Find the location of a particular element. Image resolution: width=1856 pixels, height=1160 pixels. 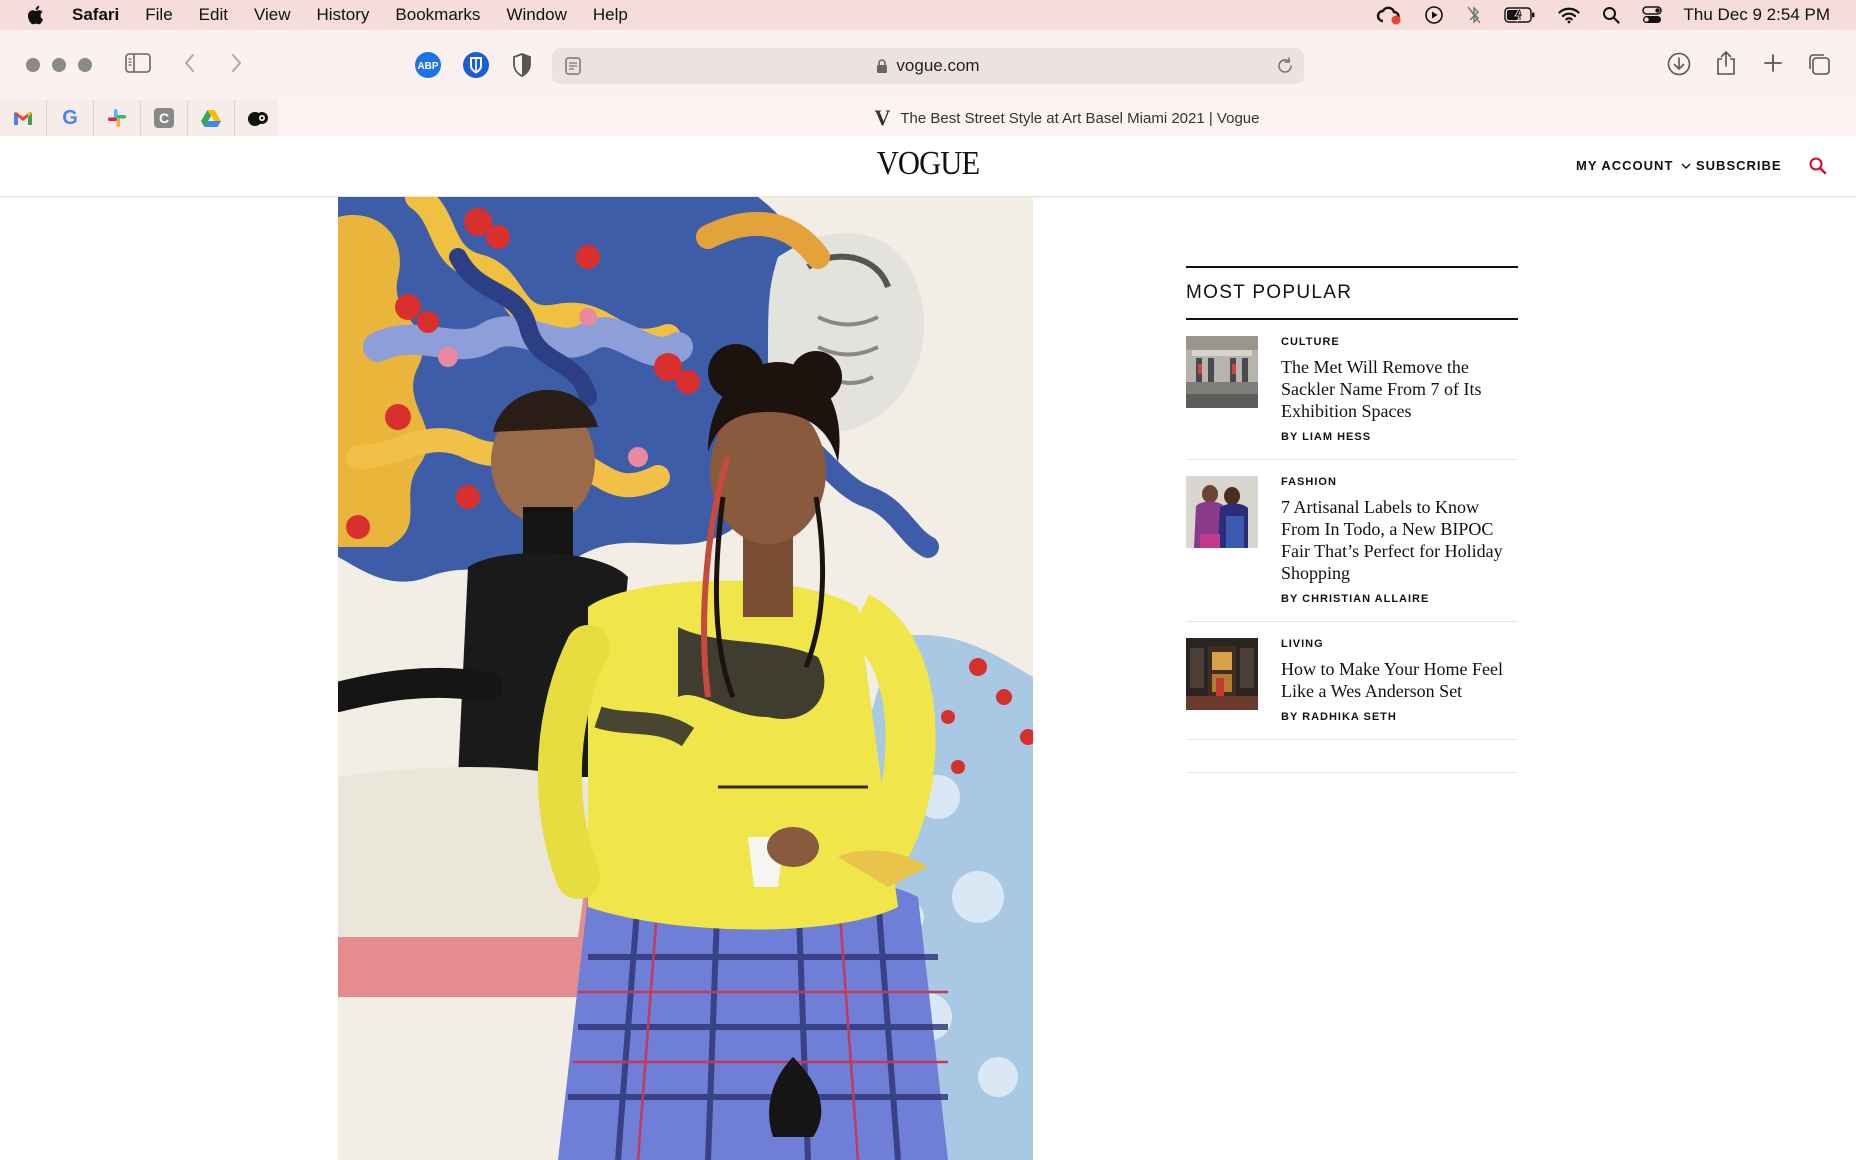

wes-anderson-home-thumbnail is located at coordinates (1222, 674).